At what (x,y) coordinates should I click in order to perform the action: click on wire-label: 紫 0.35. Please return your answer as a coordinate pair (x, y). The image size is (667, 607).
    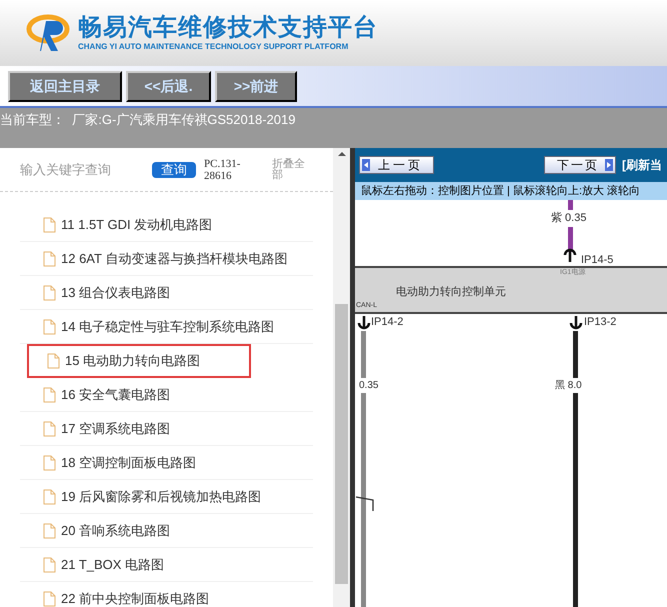
    Looking at the image, I should click on (568, 218).